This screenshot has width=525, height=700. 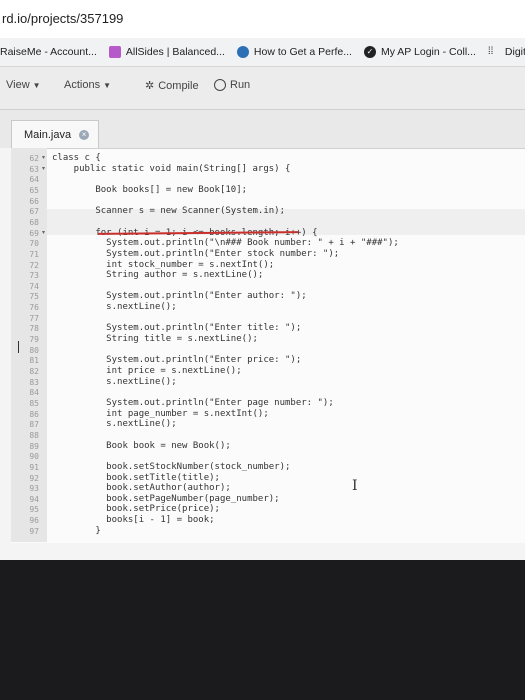 I want to click on ibeam-cursor-icon: I, so click(x=355, y=486).